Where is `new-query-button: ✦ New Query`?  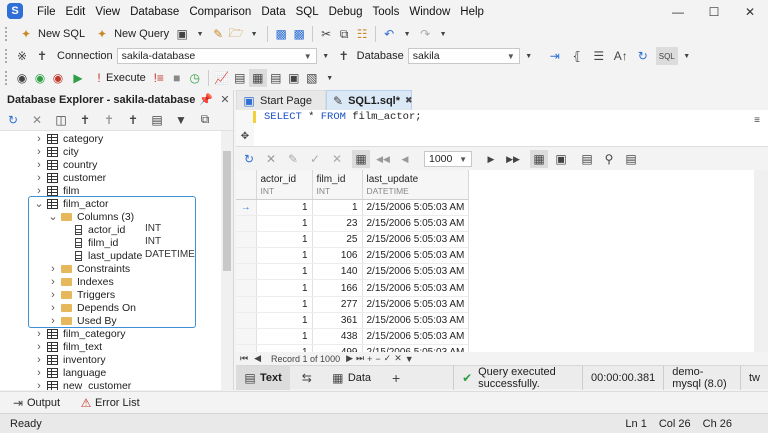
new-query-button: ✦ New Query is located at coordinates (131, 34).